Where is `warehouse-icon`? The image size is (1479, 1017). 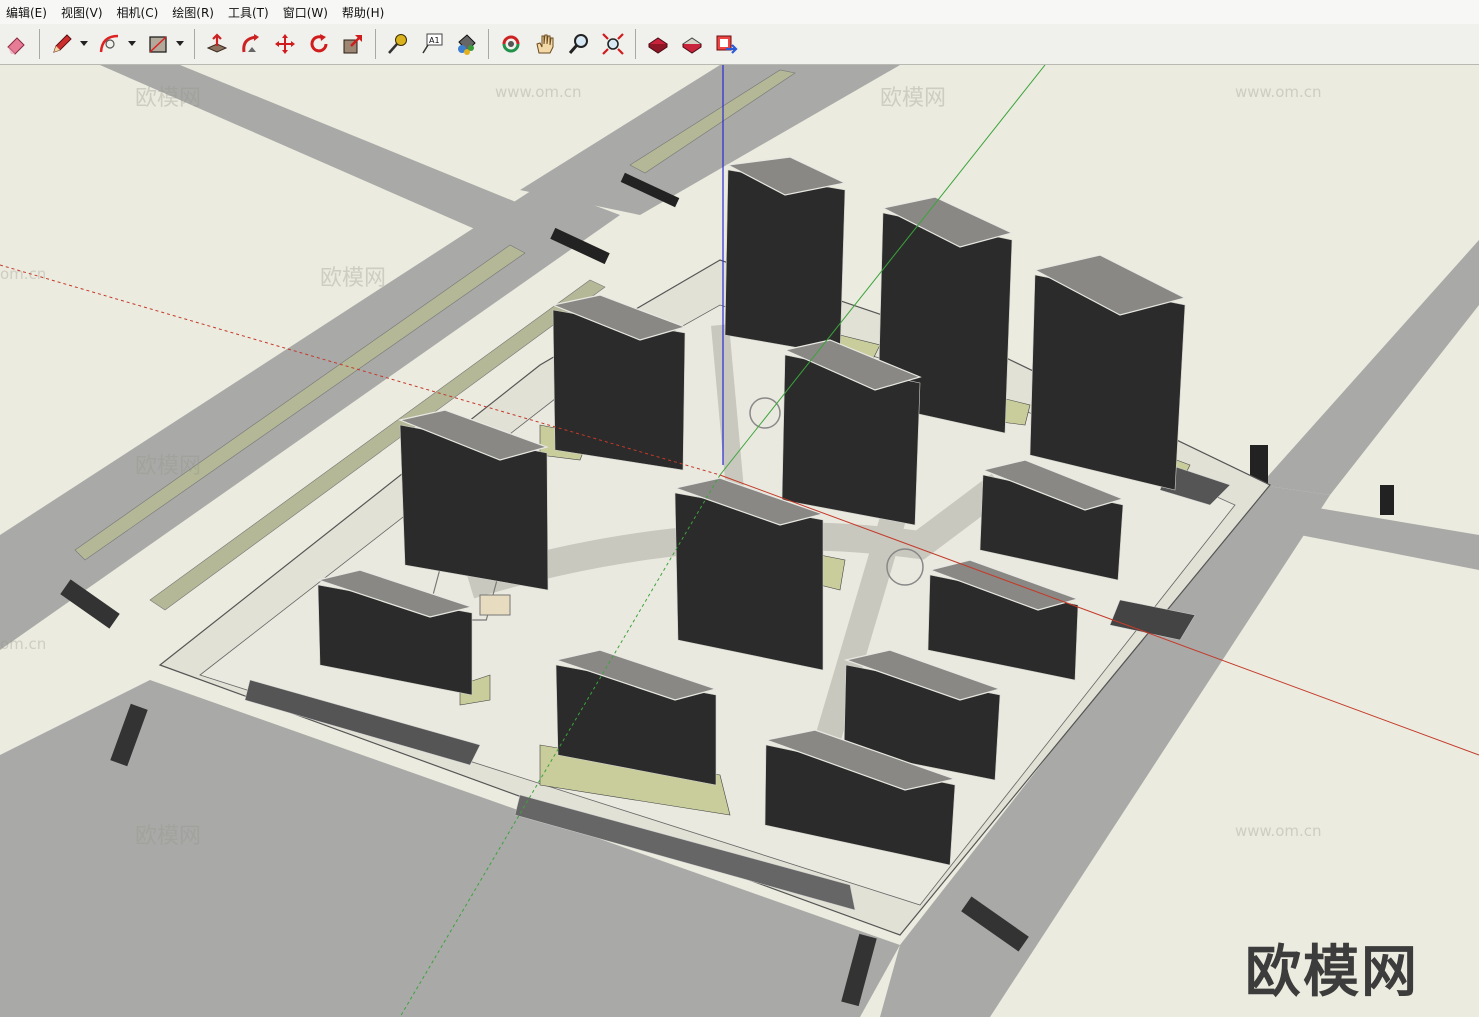 warehouse-icon is located at coordinates (658, 45).